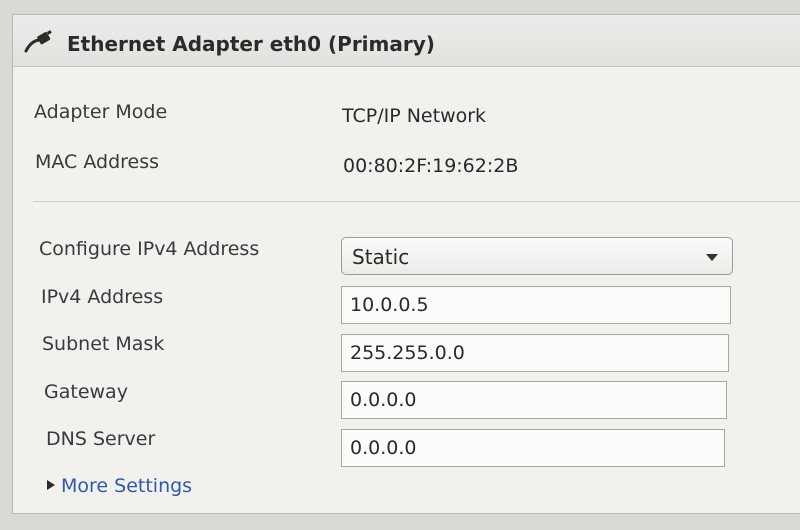 This screenshot has width=800, height=530. What do you see at coordinates (101, 439) in the screenshot?
I see `dns-server-label: DNS Server` at bounding box center [101, 439].